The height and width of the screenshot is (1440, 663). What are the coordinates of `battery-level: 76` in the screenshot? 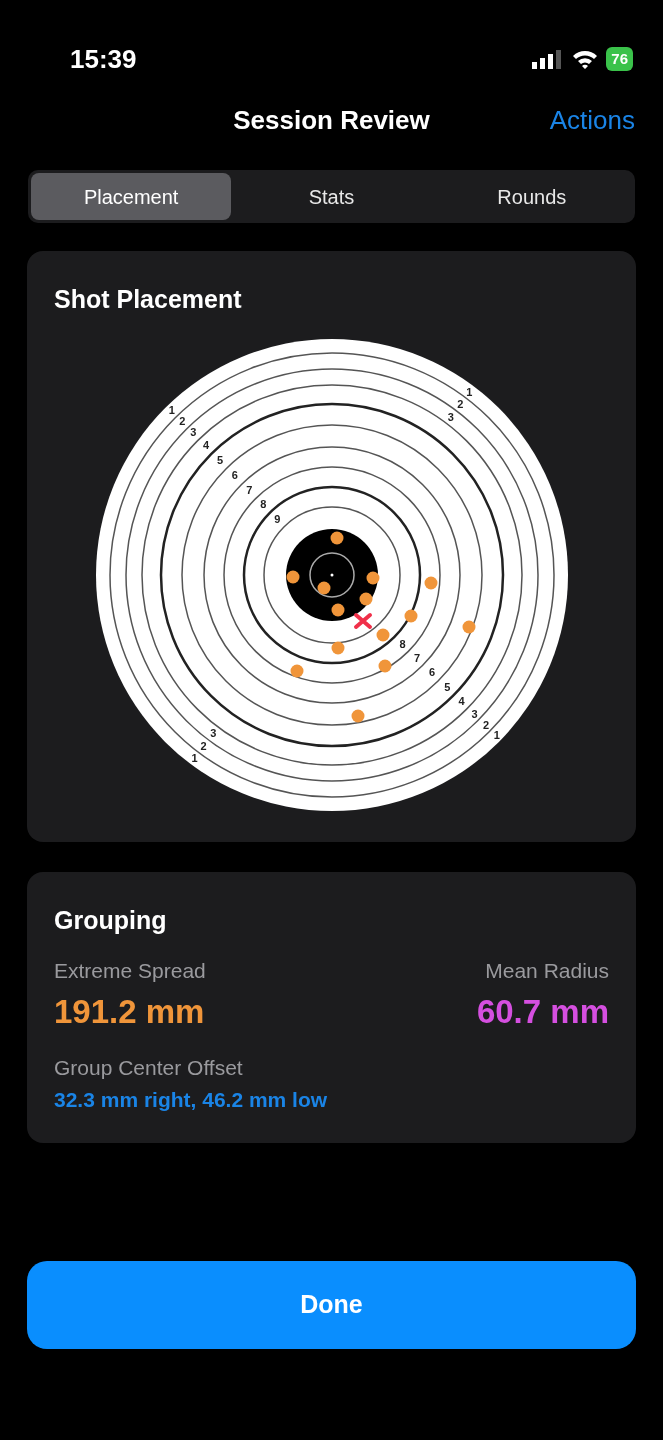 It's located at (619, 59).